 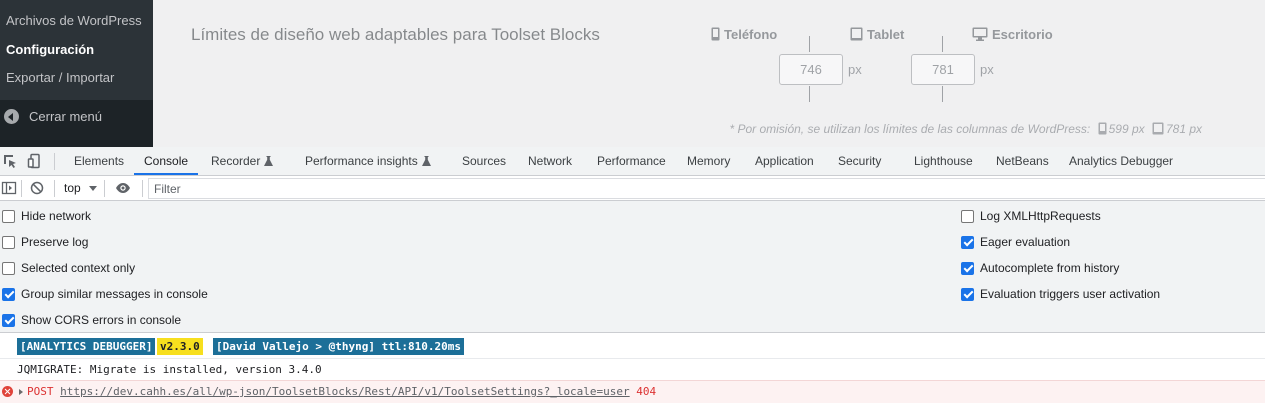 I want to click on error-method: POST, so click(x=40, y=391).